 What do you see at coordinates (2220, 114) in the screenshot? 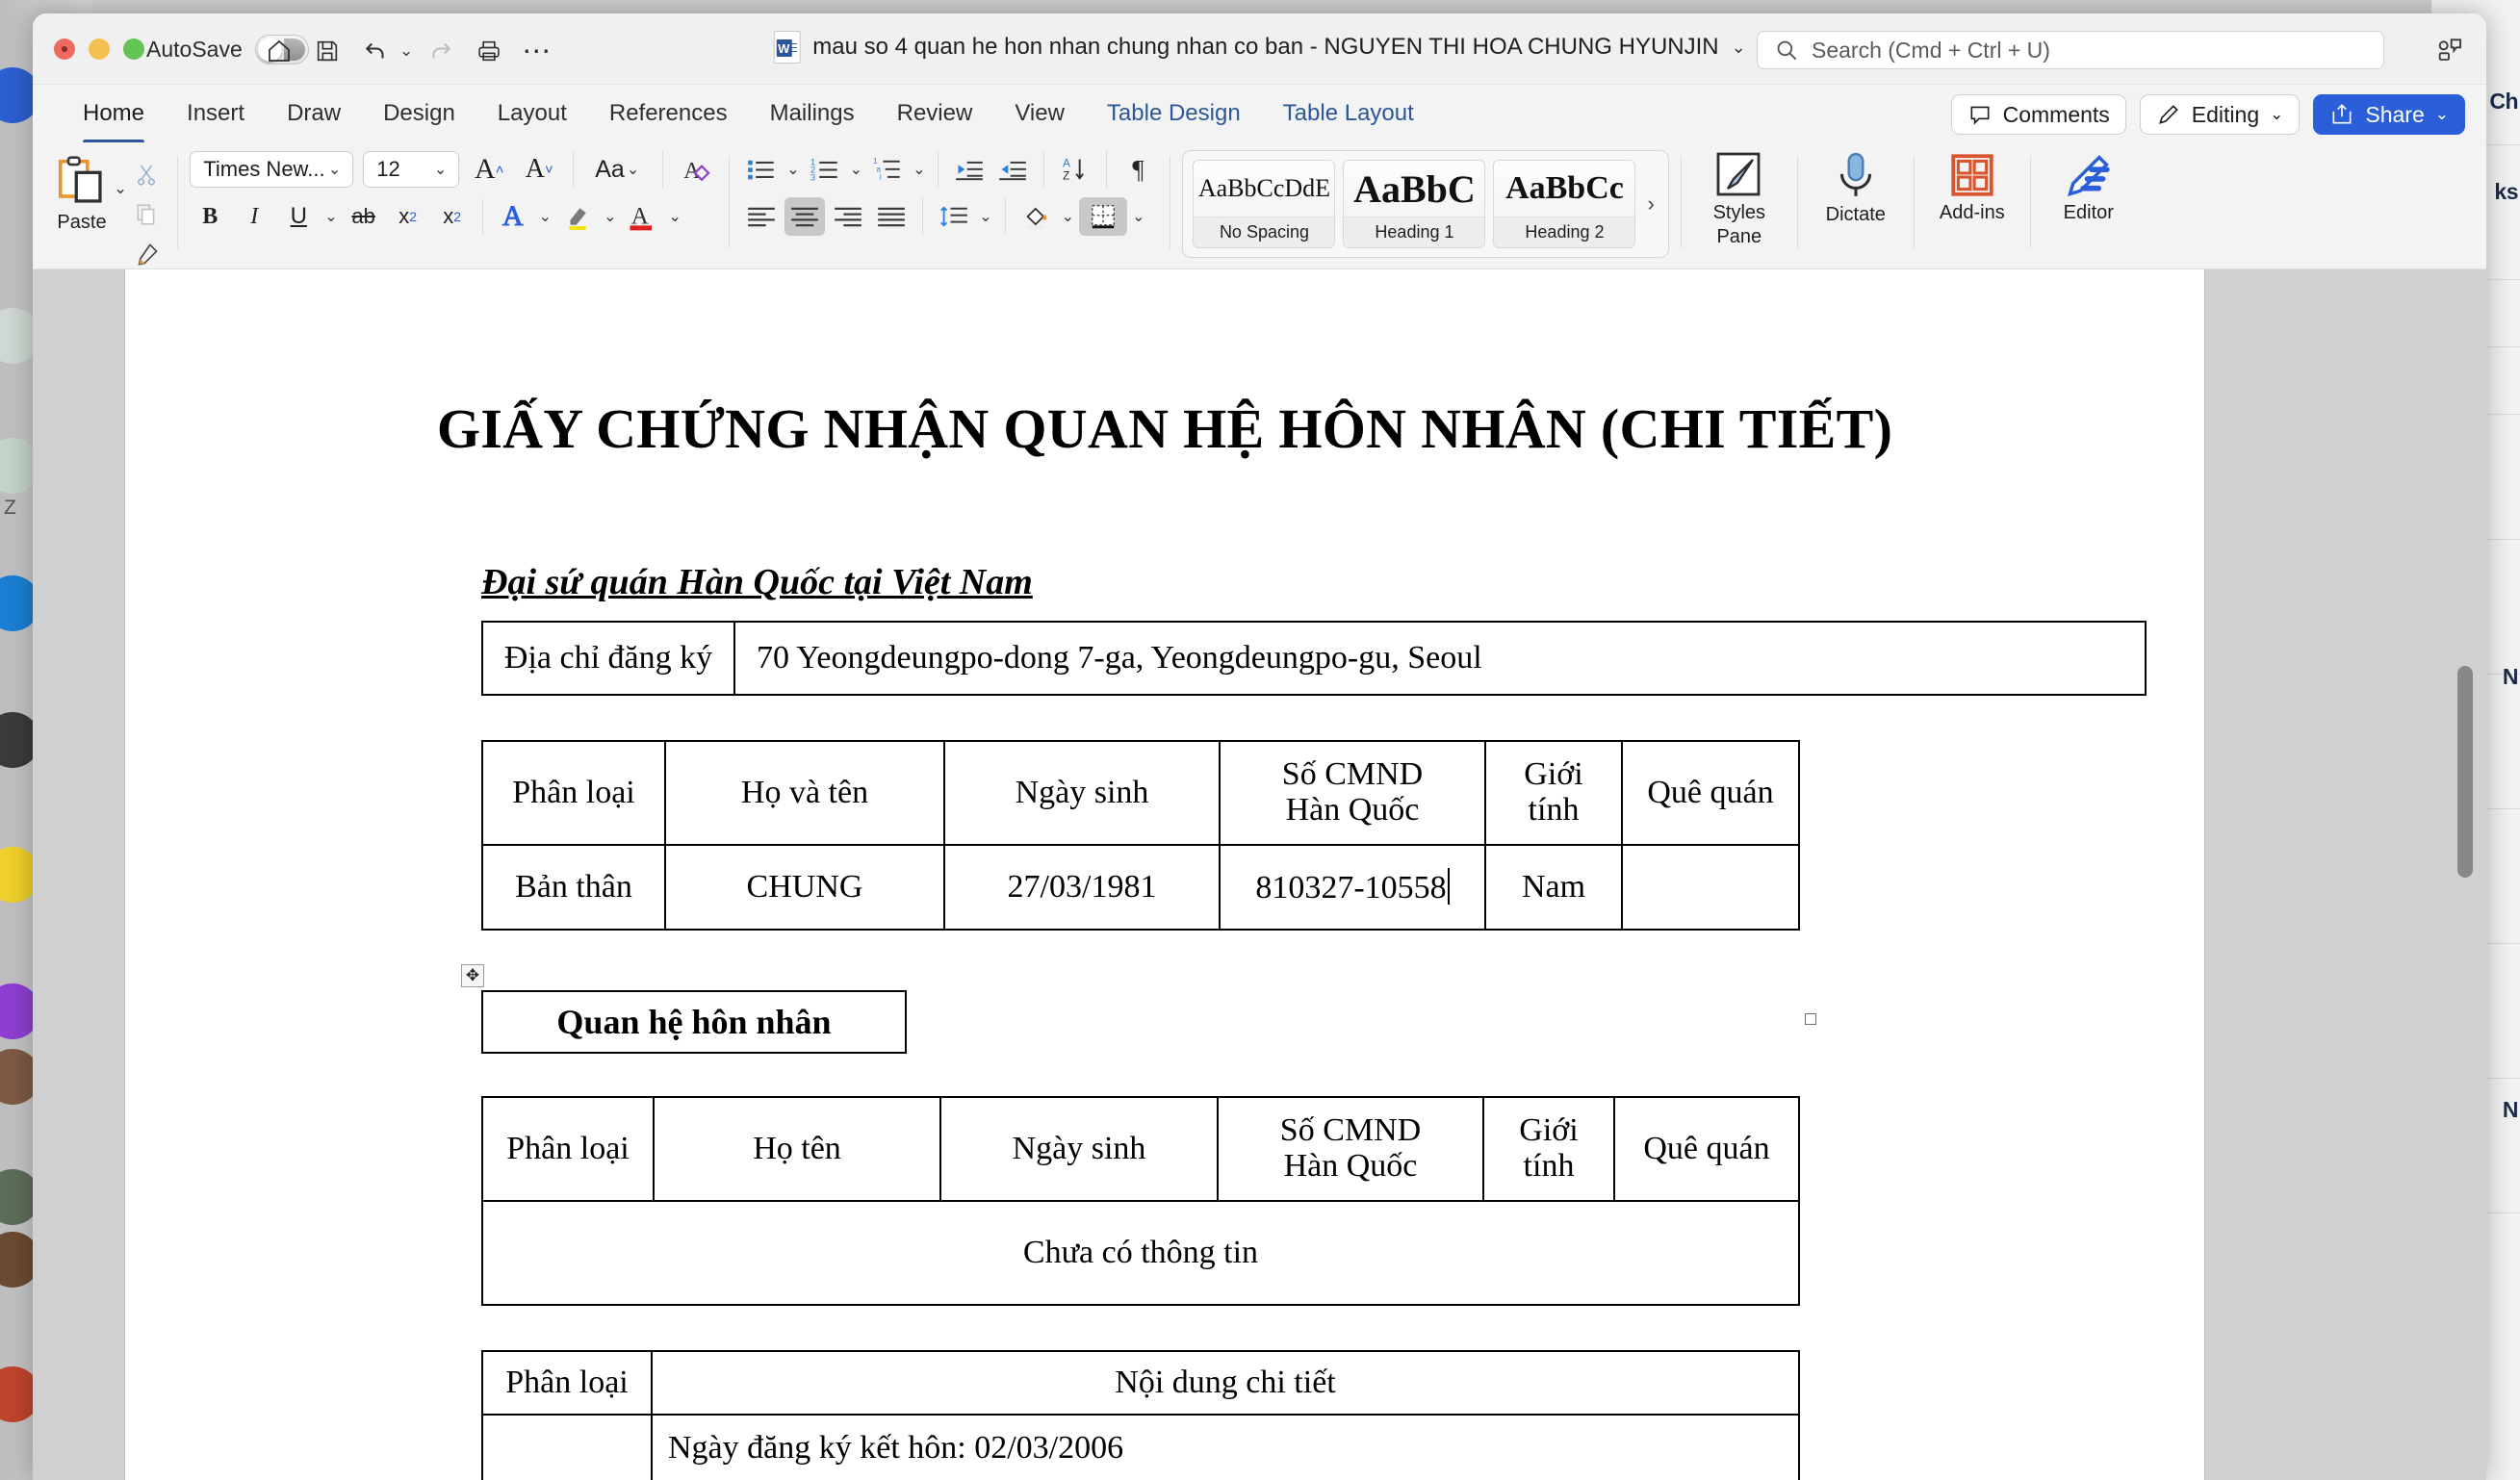
I see `editing-mode-button: Editing ⌄` at bounding box center [2220, 114].